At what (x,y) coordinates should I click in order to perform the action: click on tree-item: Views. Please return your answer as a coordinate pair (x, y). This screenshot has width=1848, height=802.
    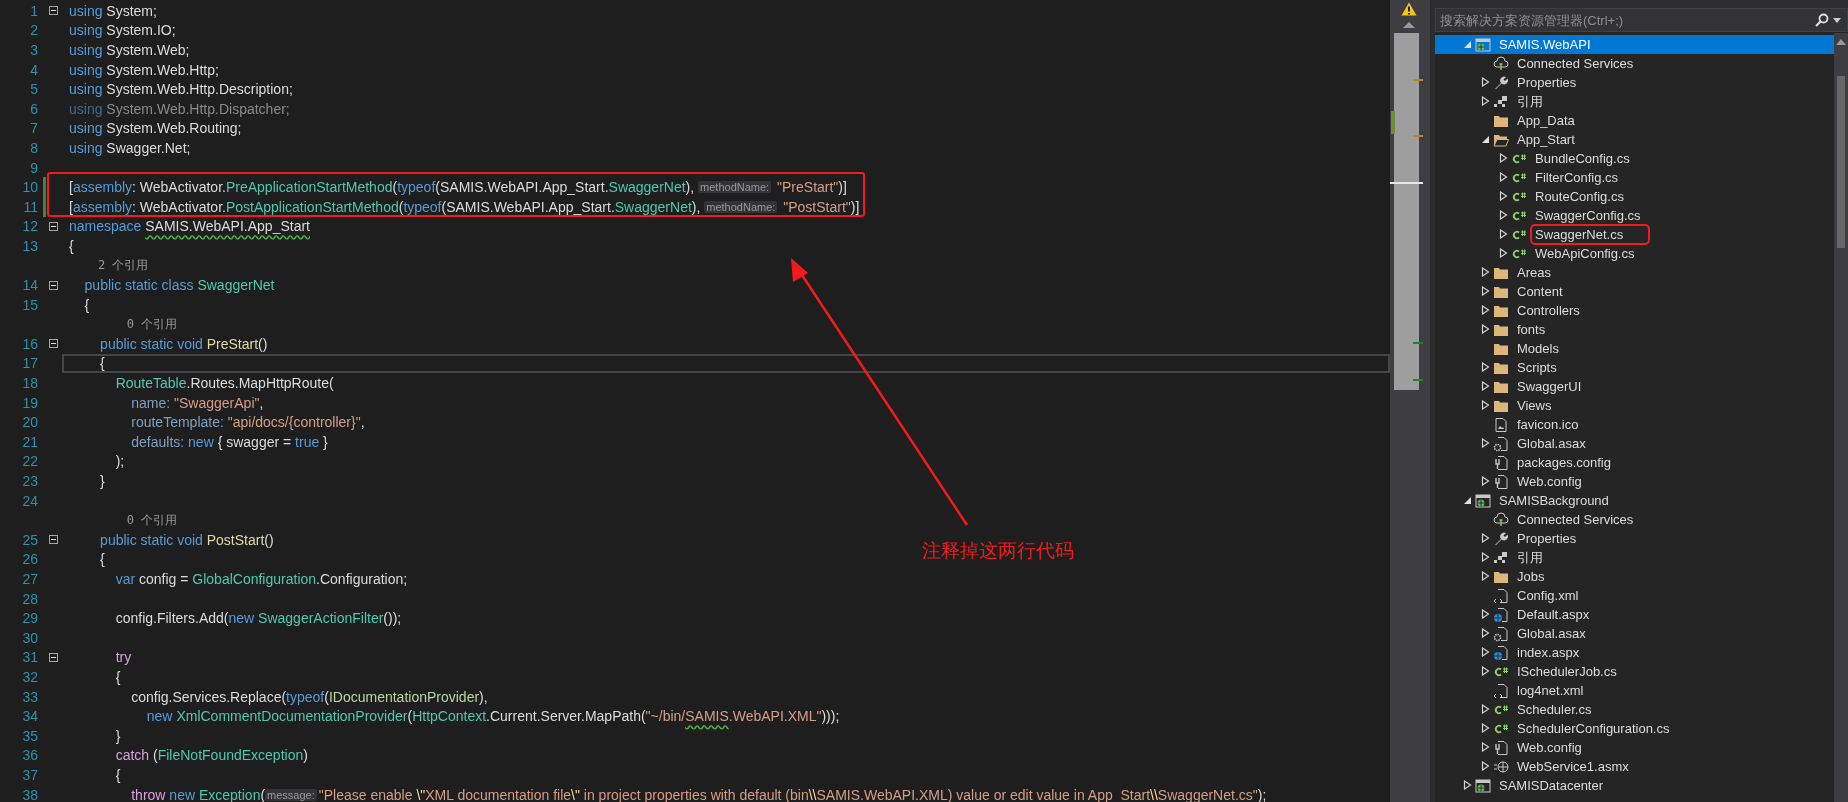
    Looking at the image, I should click on (1634, 405).